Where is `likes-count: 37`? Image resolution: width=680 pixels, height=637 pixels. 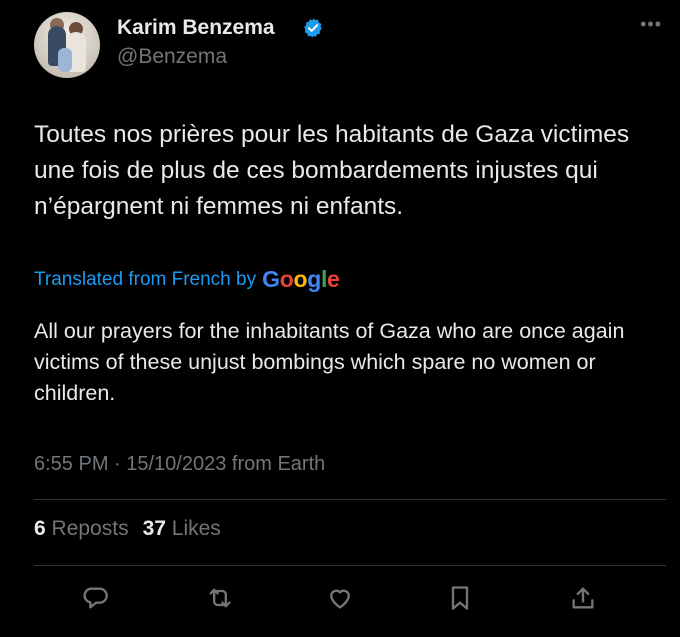
likes-count: 37 is located at coordinates (154, 528).